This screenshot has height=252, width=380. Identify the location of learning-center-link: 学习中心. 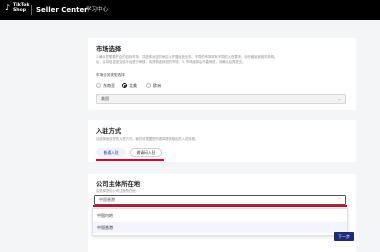
(97, 10).